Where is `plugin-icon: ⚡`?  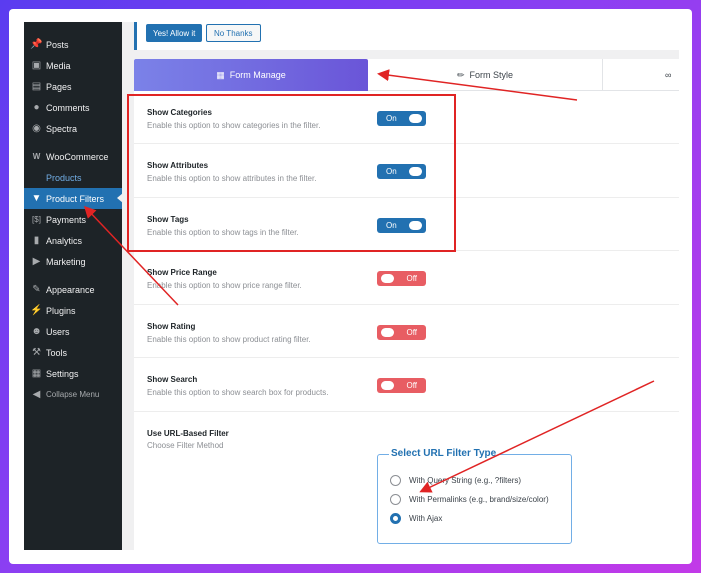 plugin-icon: ⚡ is located at coordinates (36, 310).